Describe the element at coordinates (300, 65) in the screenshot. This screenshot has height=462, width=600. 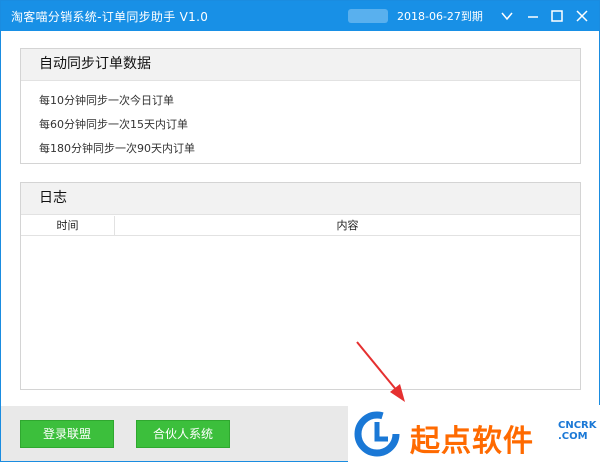
I see `sync-panel-title: 自动同步订单数据` at that location.